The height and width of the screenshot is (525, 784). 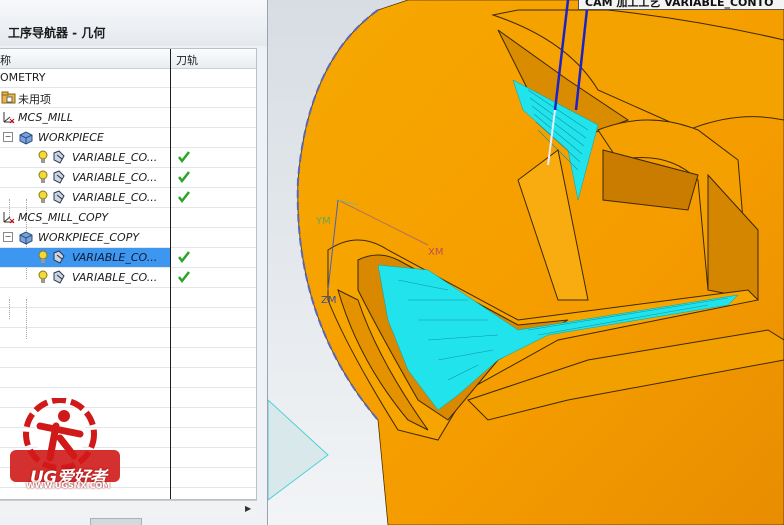 What do you see at coordinates (133, 23) in the screenshot?
I see `navigator-title-bar: 工序导航器 - 几何` at bounding box center [133, 23].